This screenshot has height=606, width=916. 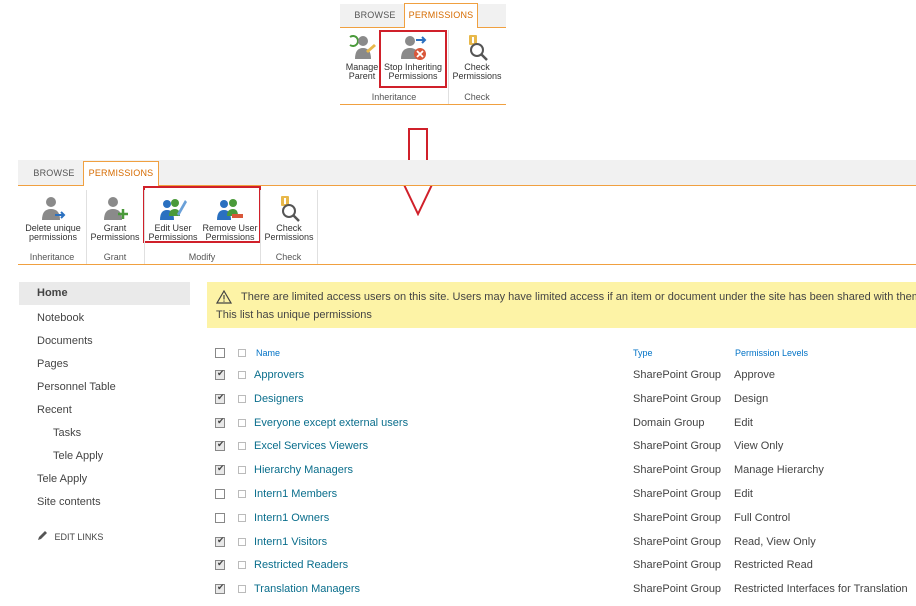 I want to click on column-header-type: Type, so click(x=643, y=353).